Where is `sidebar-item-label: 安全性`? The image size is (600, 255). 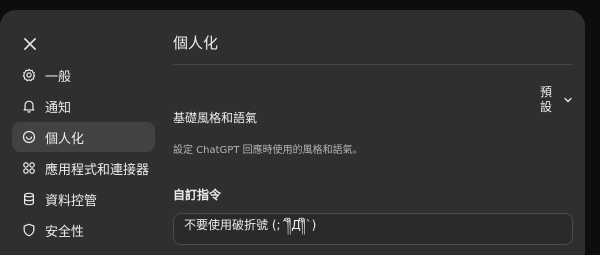 sidebar-item-label: 安全性 is located at coordinates (65, 232).